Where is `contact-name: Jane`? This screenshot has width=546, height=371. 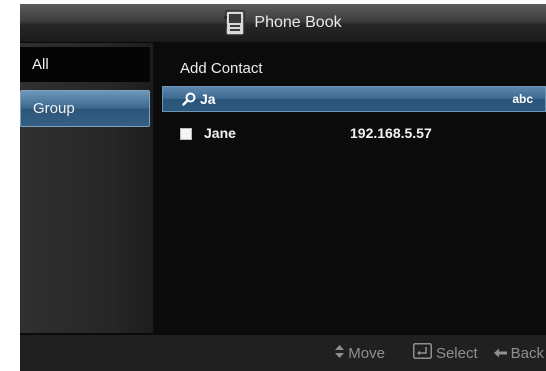
contact-name: Jane is located at coordinates (220, 133).